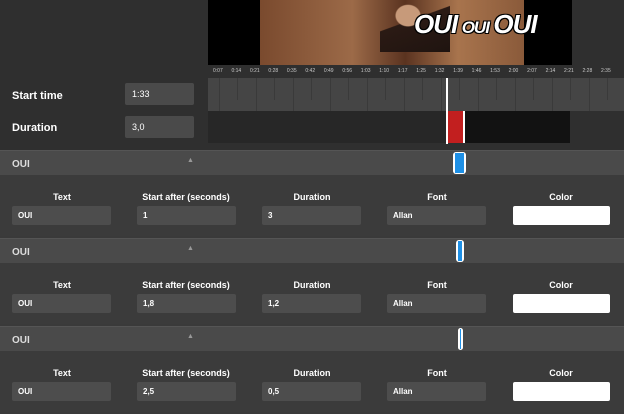 The height and width of the screenshot is (414, 624). What do you see at coordinates (311, 303) in the screenshot?
I see `duration-input: 1,2` at bounding box center [311, 303].